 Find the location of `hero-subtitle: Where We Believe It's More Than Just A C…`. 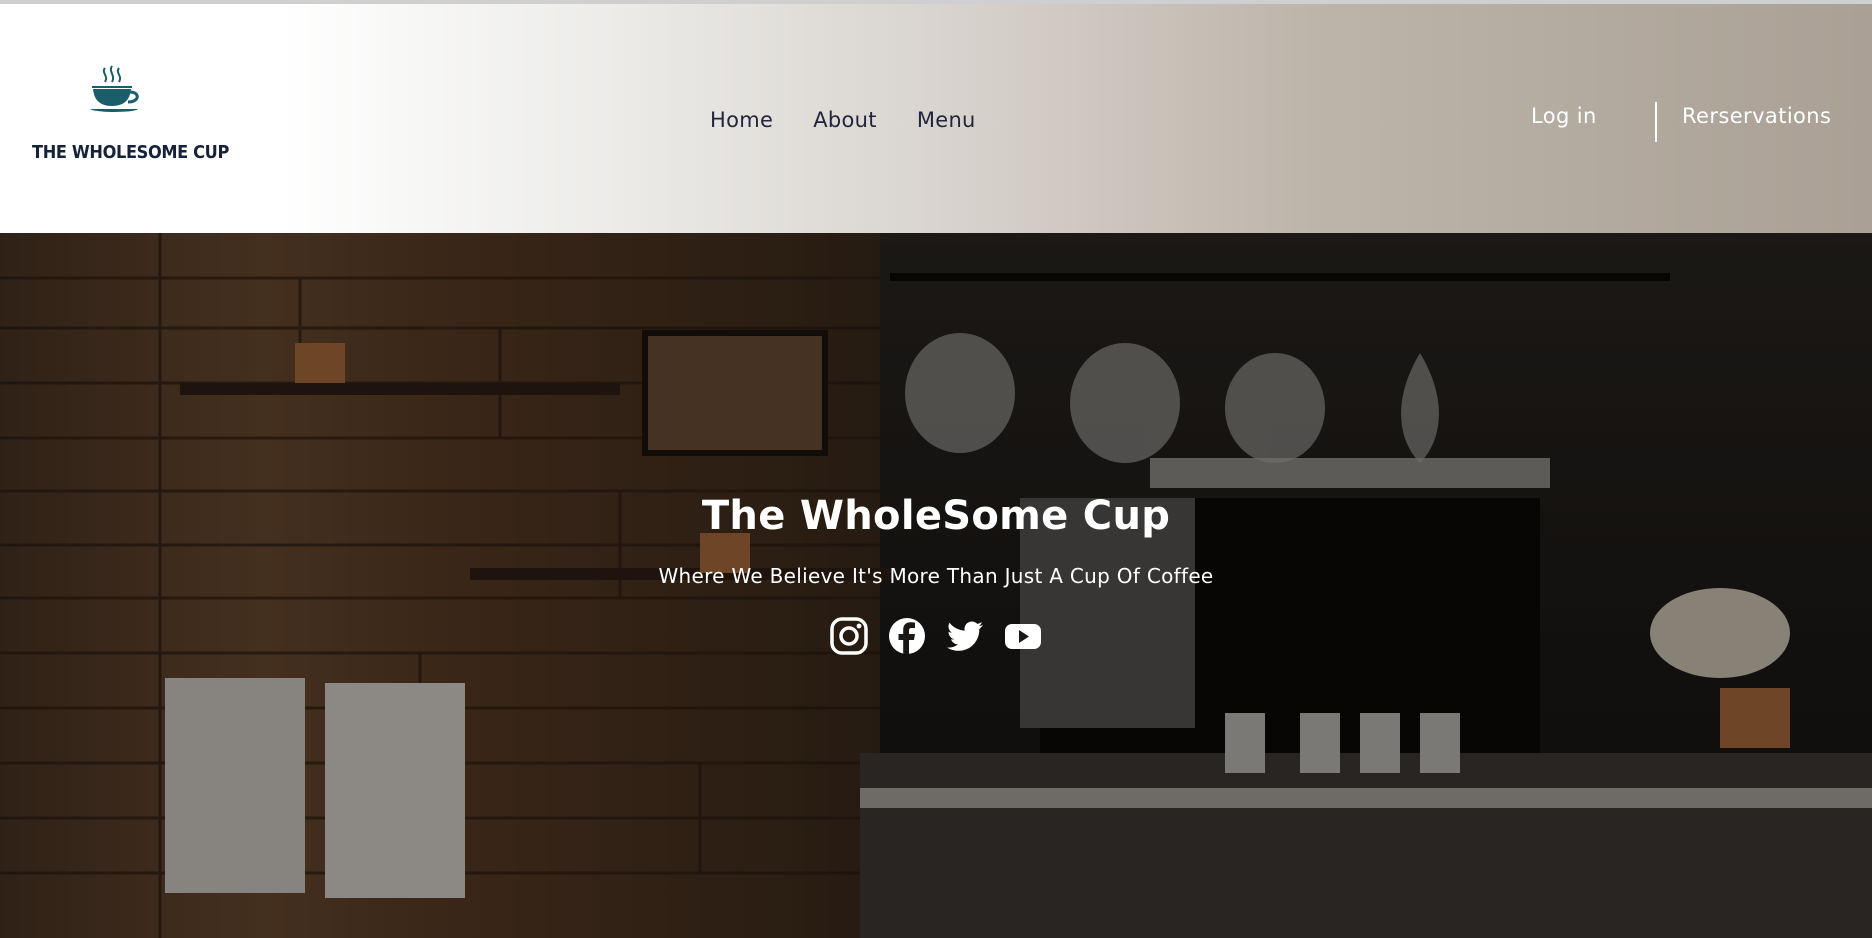

hero-subtitle: Where We Believe It's More Than Just A C… is located at coordinates (936, 576).